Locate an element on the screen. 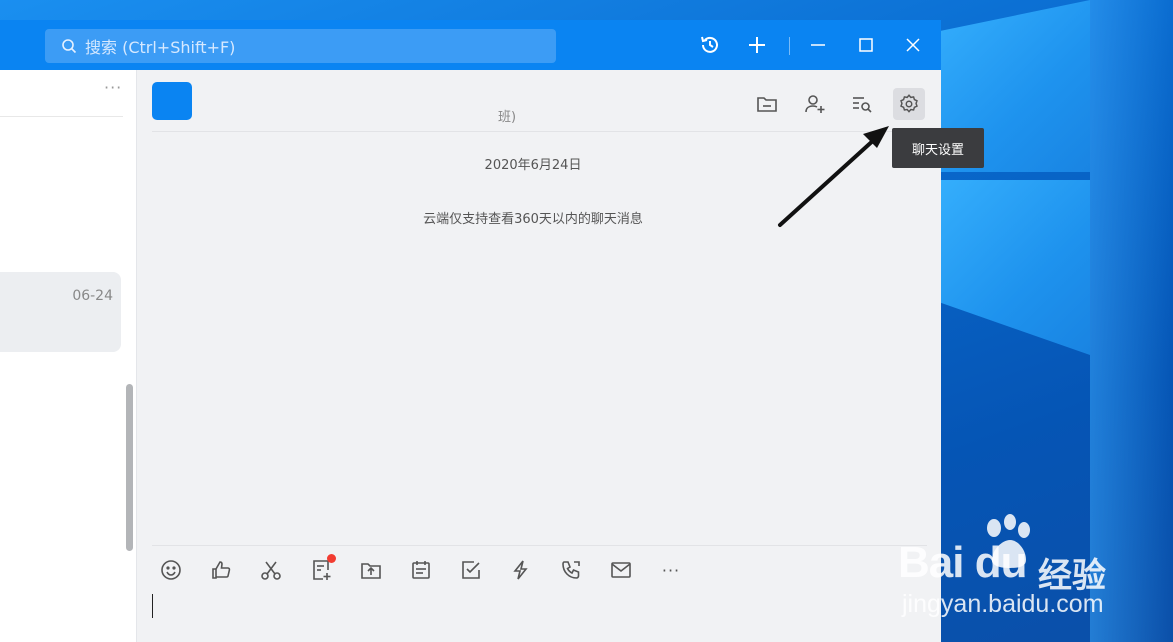 This screenshot has width=1173, height=642. upload-folder-icon is located at coordinates (371, 571).